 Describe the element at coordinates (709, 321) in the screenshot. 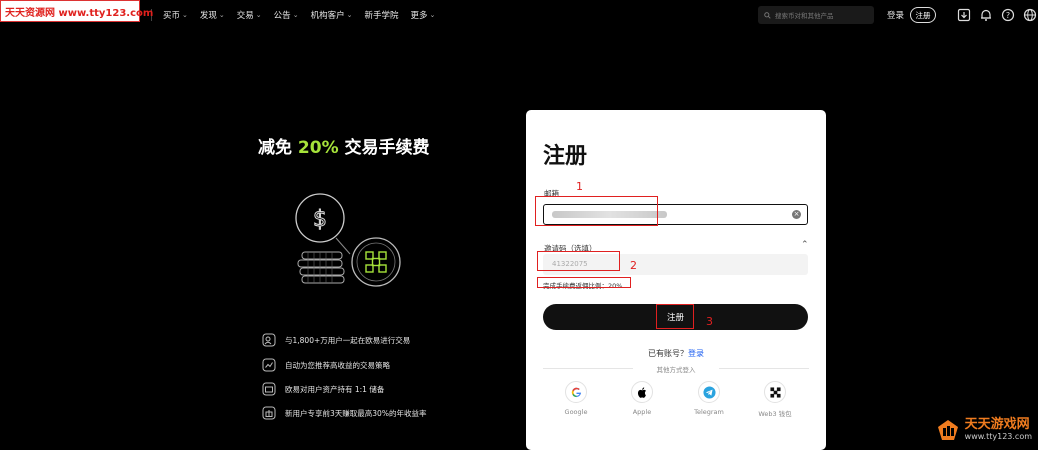

I see `annotation-number: 3` at that location.